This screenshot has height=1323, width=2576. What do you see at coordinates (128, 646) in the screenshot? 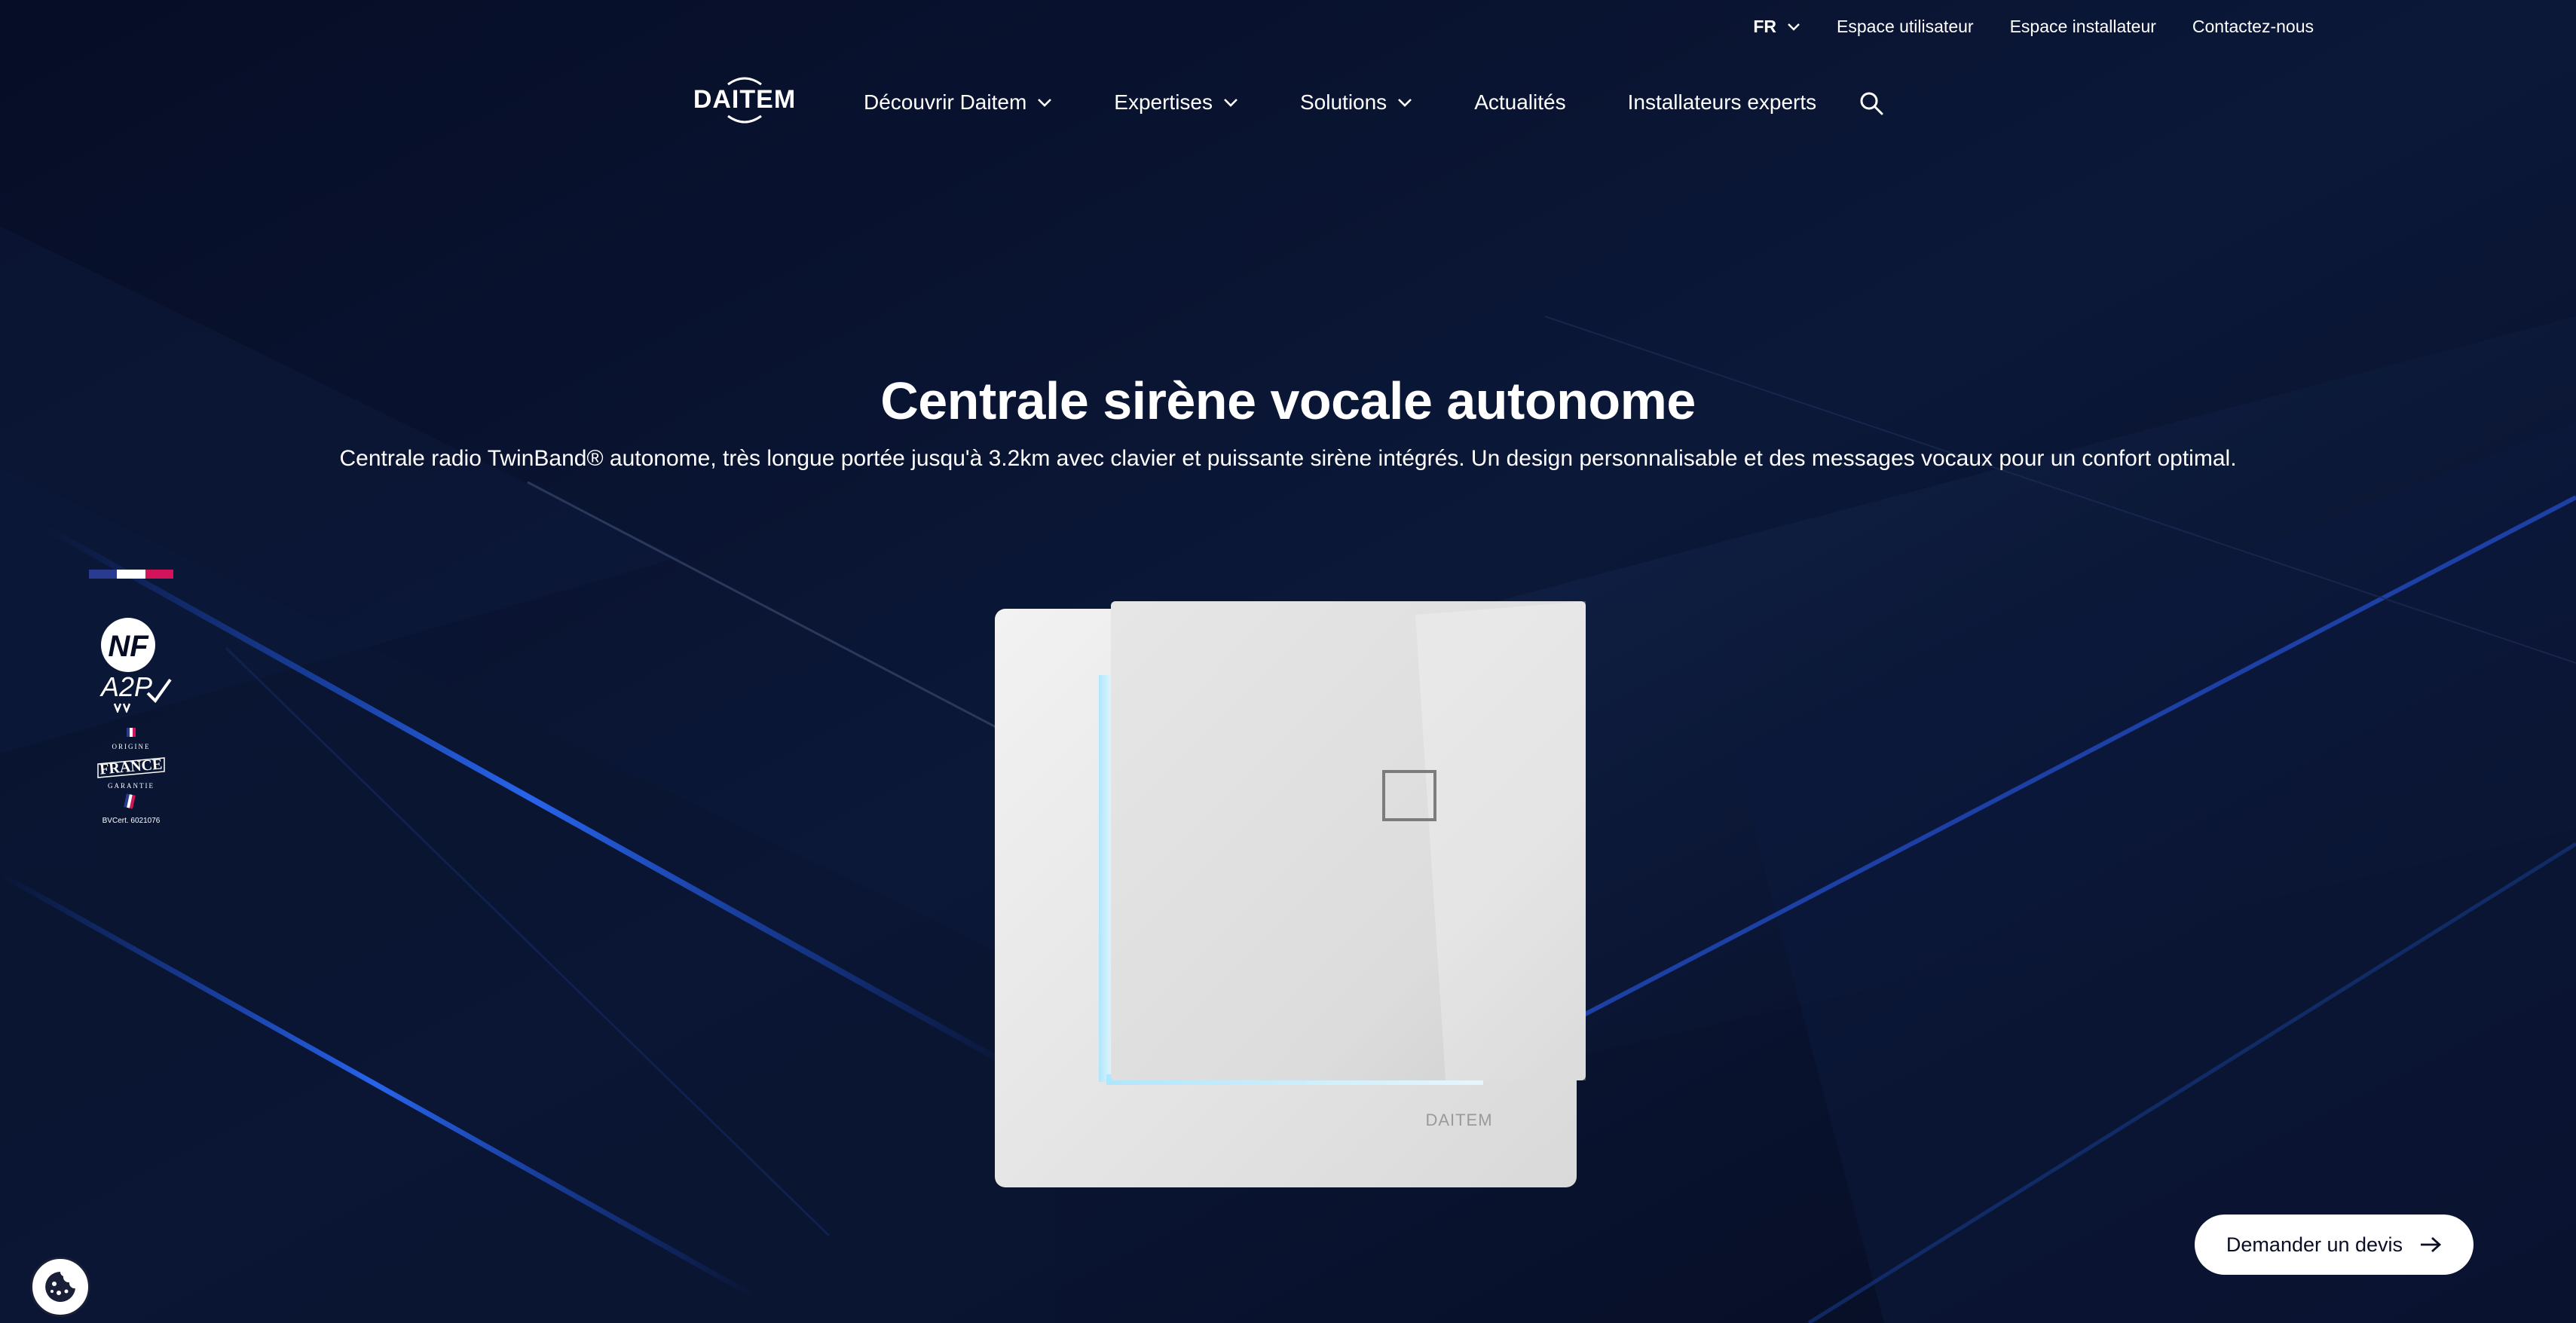
I see `nf-text: NF` at bounding box center [128, 646].